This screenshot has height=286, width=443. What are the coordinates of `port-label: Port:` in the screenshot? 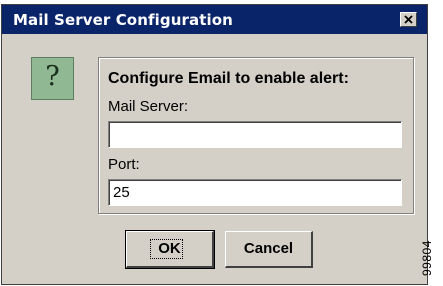 It's located at (124, 164).